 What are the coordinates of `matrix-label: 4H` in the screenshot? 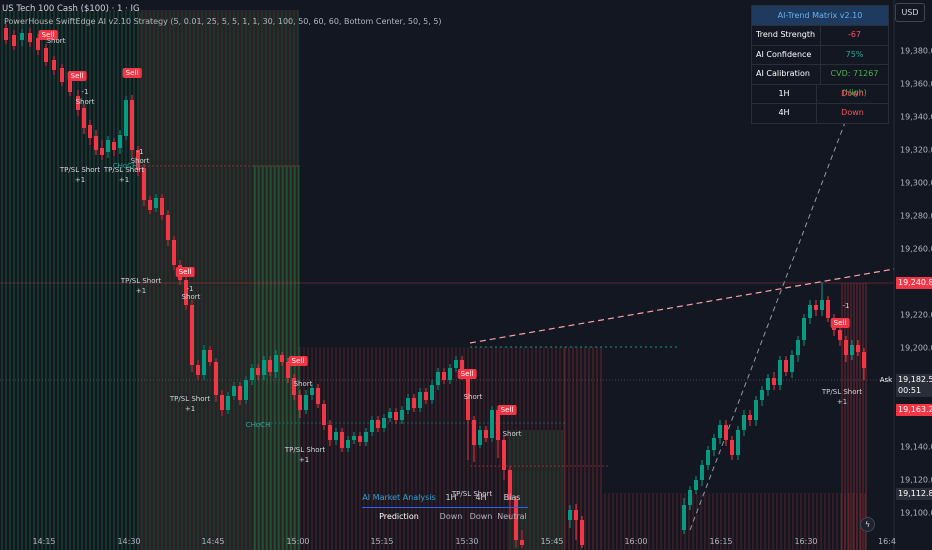 It's located at (784, 113).